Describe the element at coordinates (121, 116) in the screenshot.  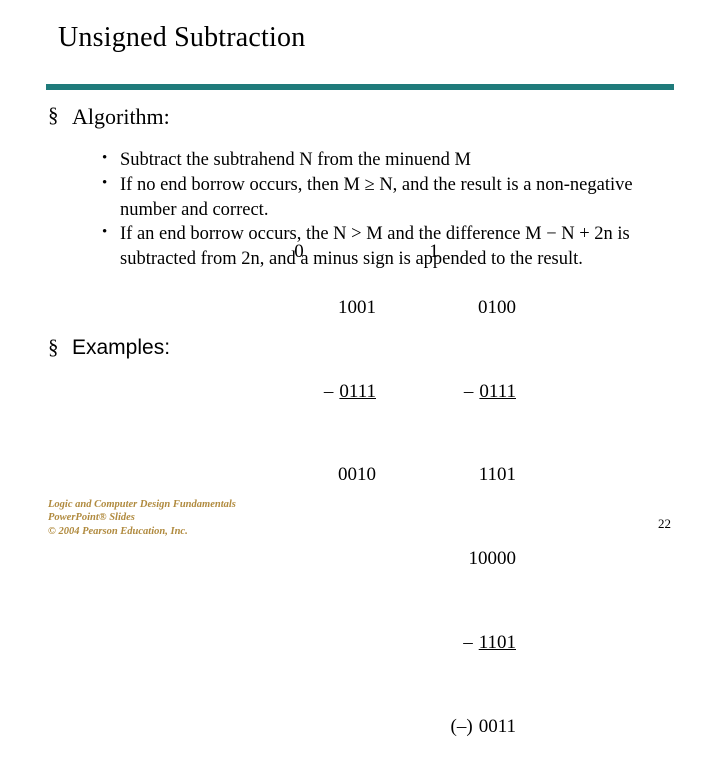
I see `algorithm-heading-label: Algorithm:` at that location.